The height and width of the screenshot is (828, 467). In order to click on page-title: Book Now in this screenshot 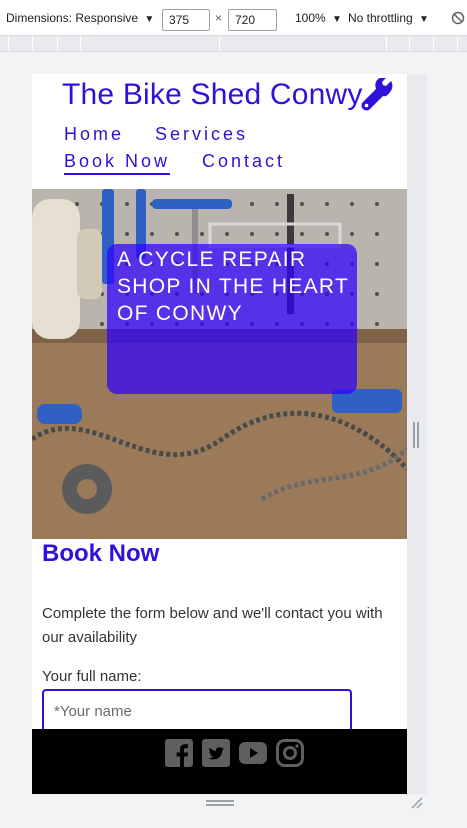, I will do `click(101, 553)`.